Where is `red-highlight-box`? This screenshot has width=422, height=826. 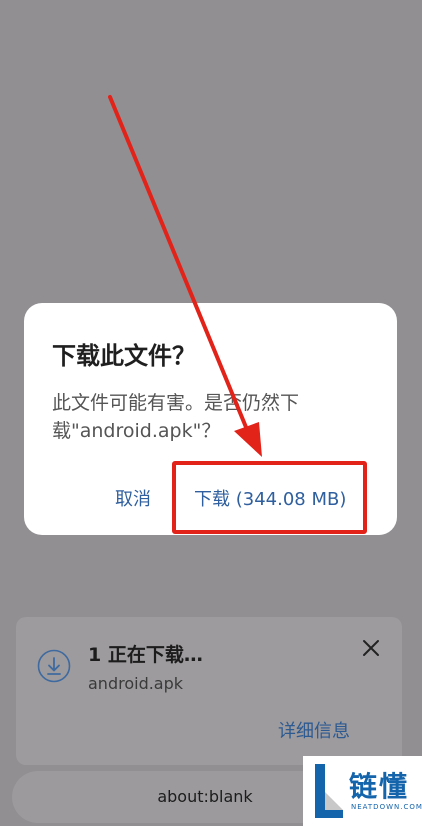
red-highlight-box is located at coordinates (269, 497).